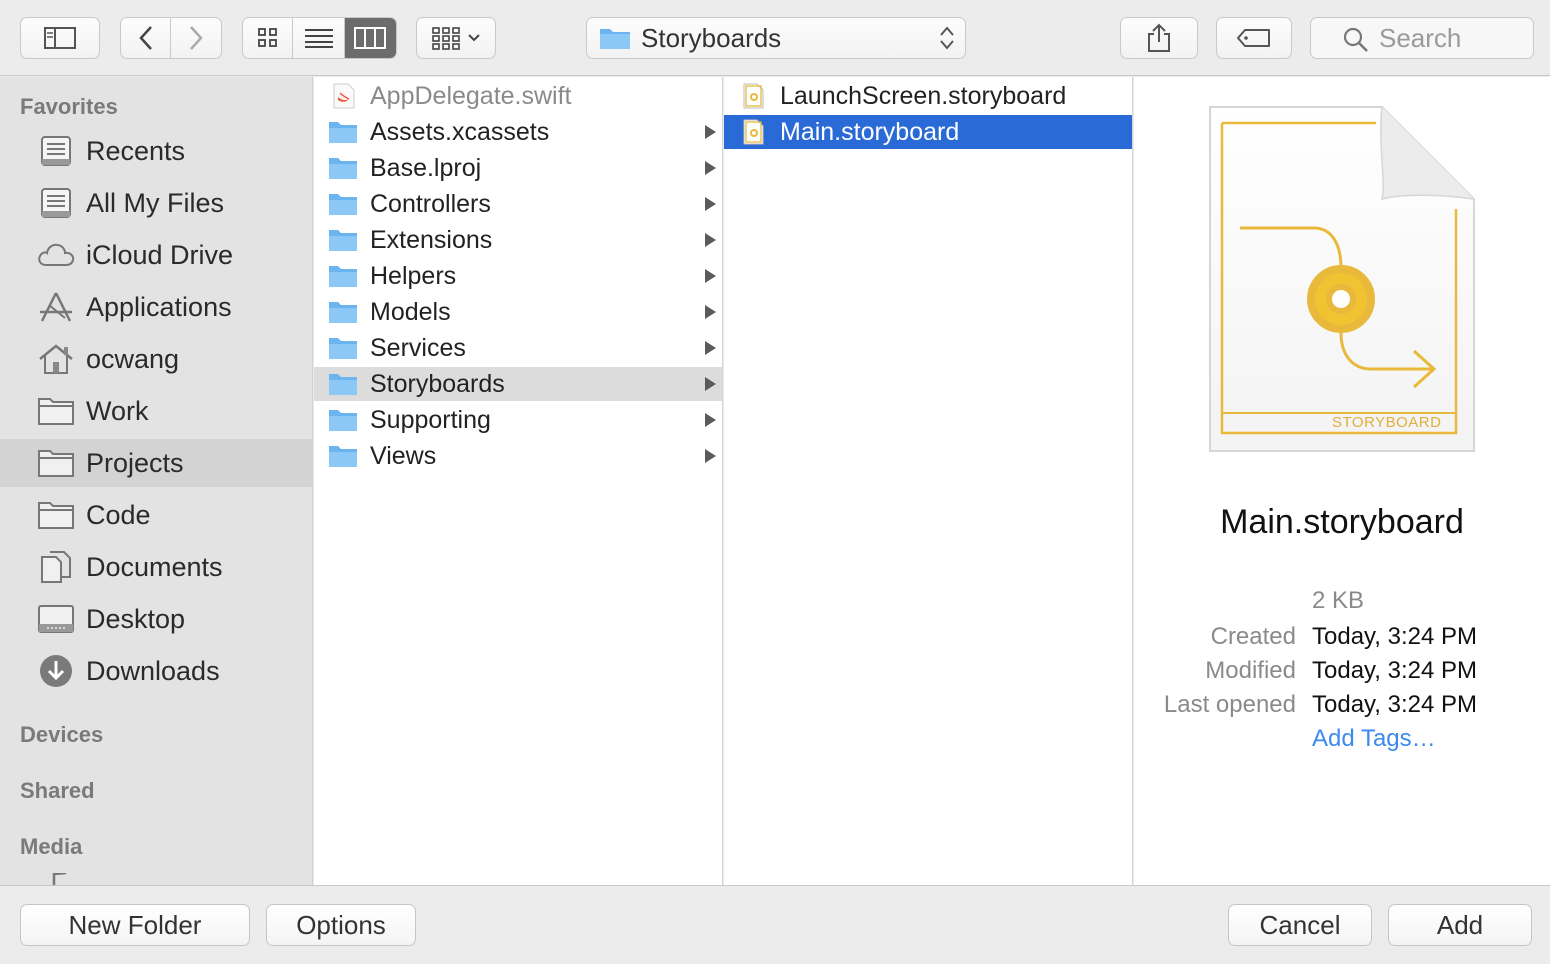 This screenshot has width=1550, height=964. I want to click on file-name: AppDelegate.swift, so click(471, 95).